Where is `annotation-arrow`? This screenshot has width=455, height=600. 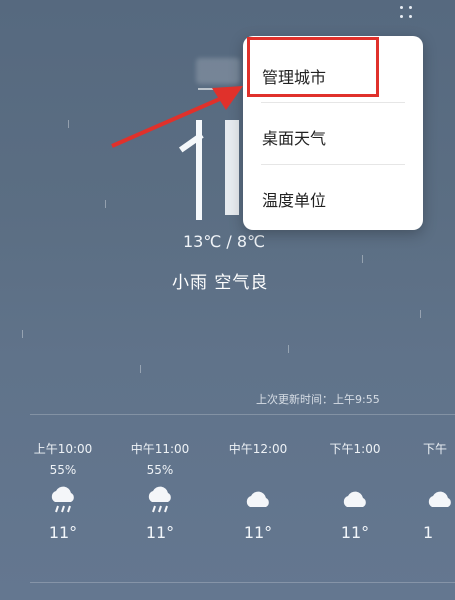 annotation-arrow is located at coordinates (177, 117).